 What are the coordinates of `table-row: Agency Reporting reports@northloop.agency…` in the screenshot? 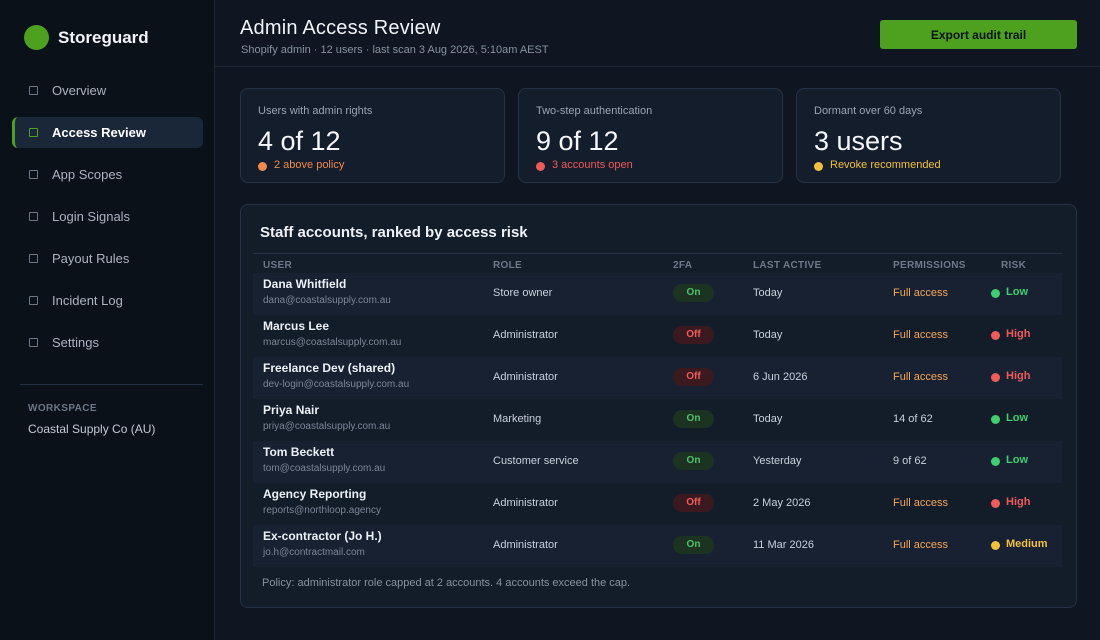 It's located at (657, 504).